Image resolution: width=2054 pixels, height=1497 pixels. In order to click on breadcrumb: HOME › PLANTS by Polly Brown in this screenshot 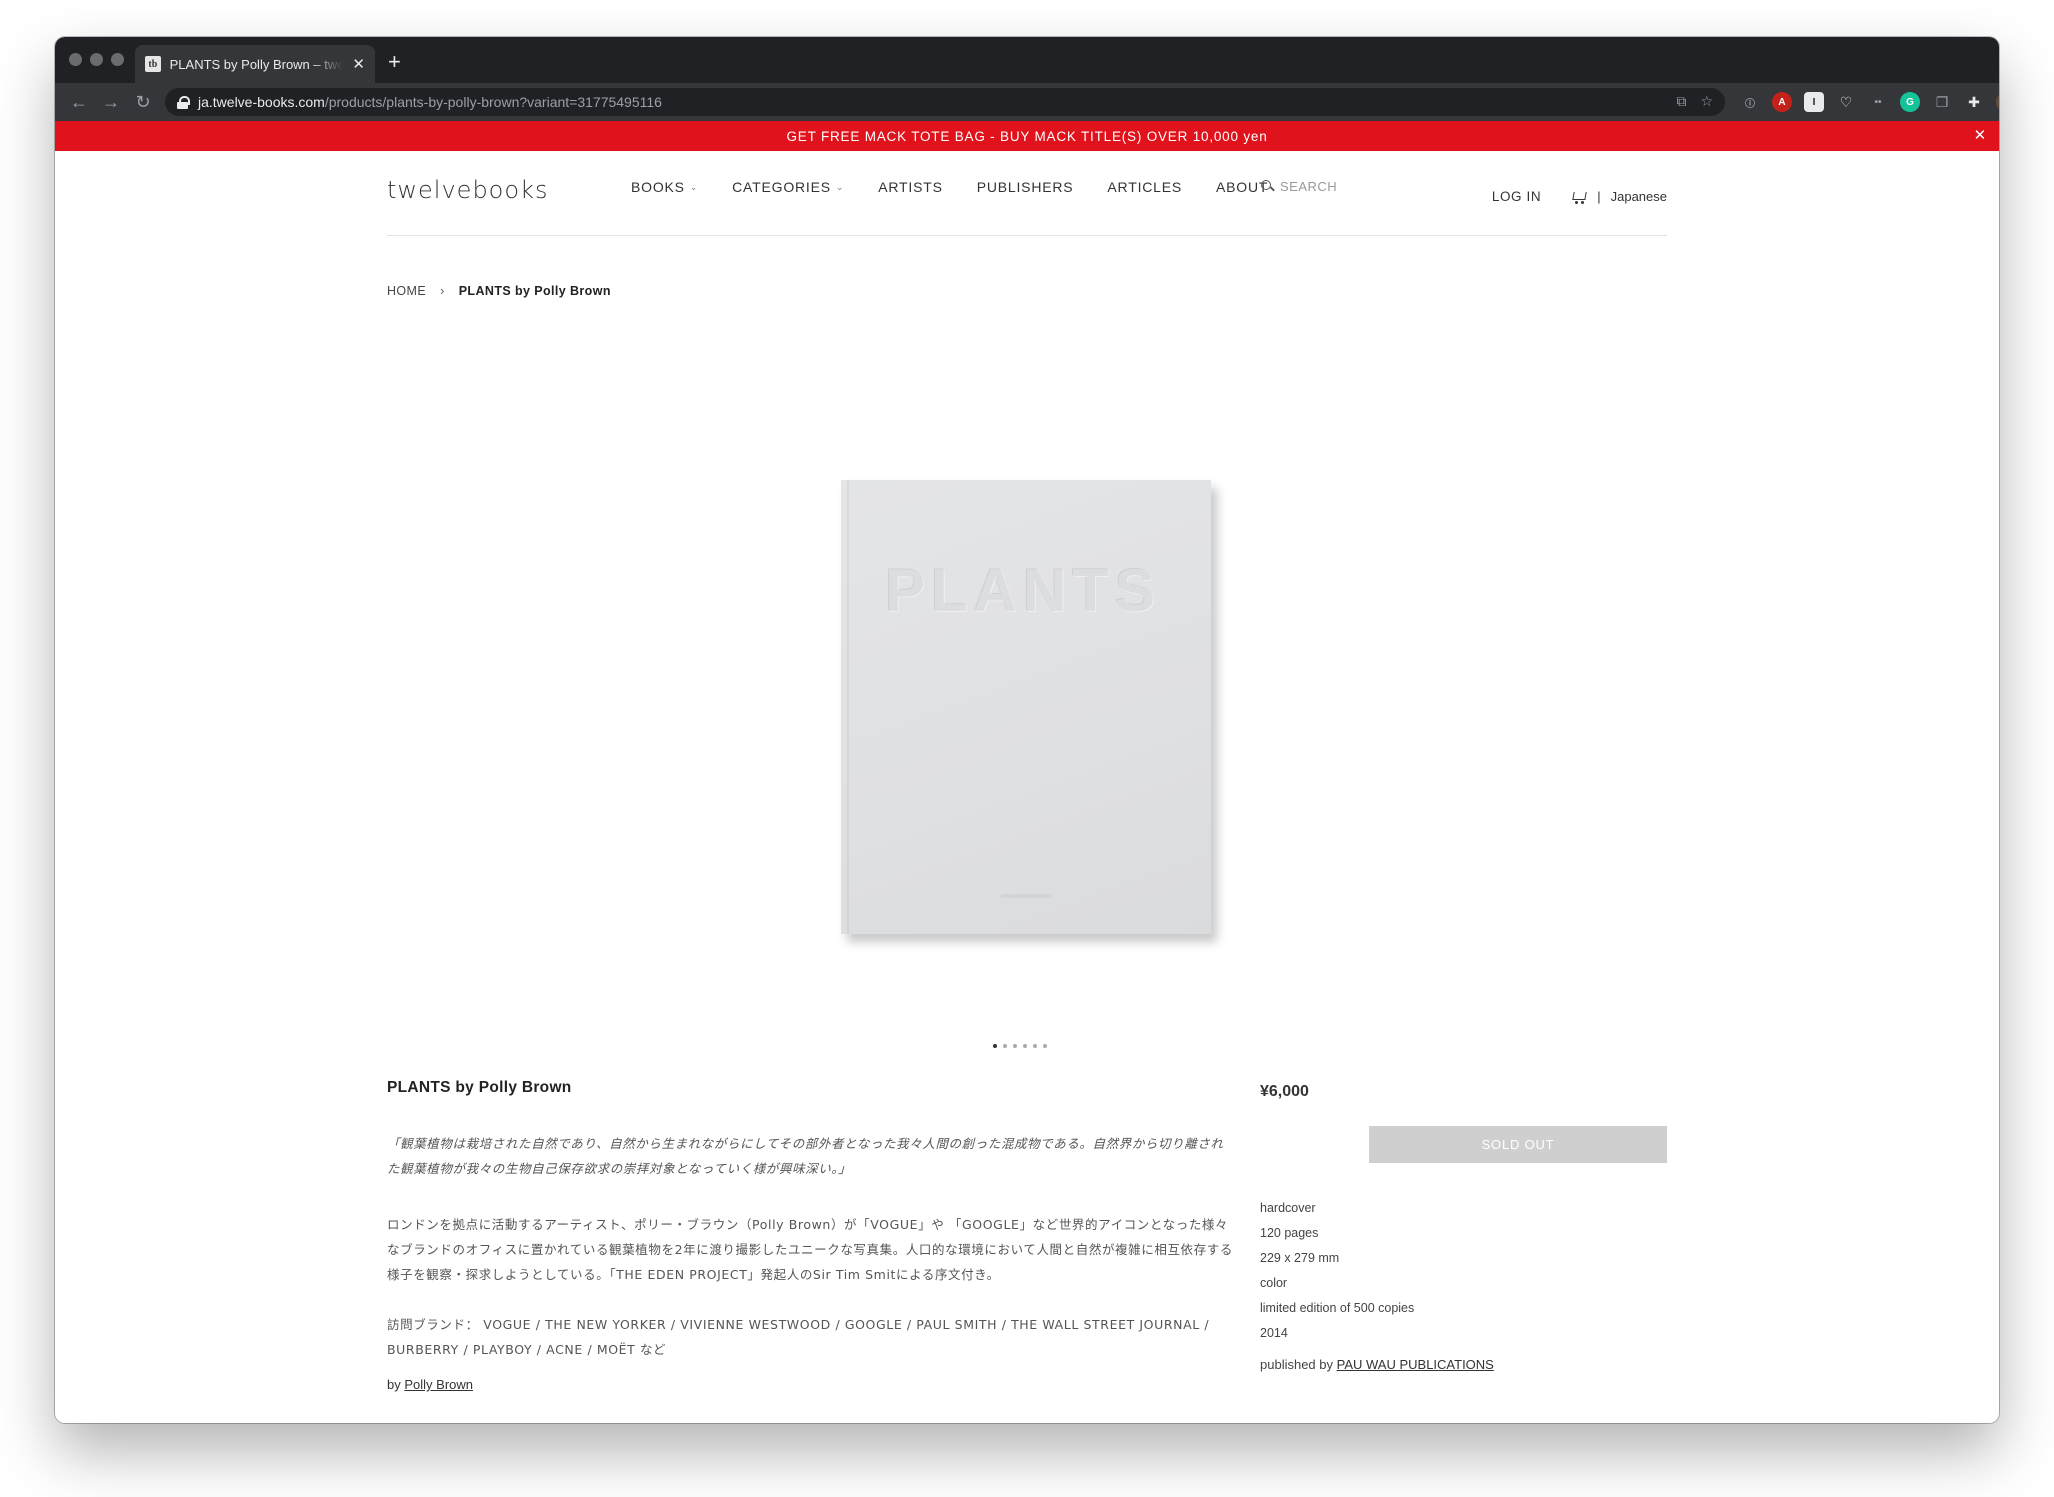, I will do `click(499, 291)`.